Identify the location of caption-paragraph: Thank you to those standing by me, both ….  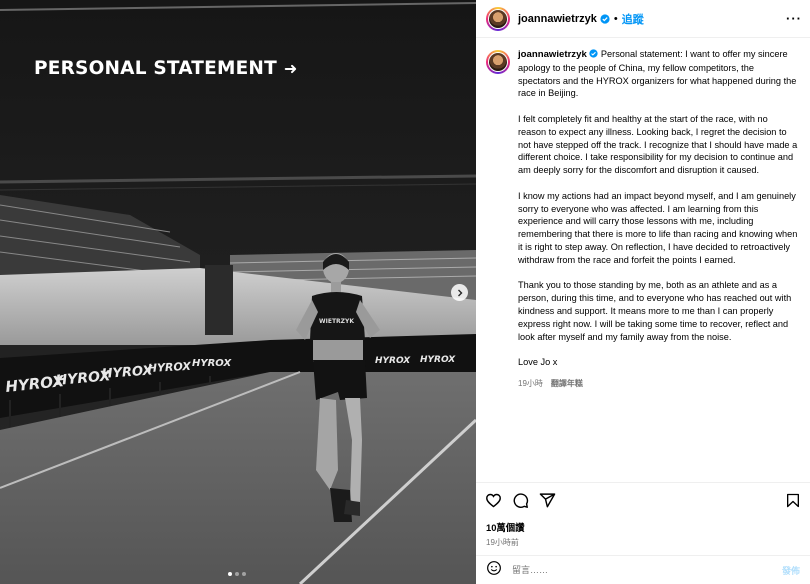
(655, 311).